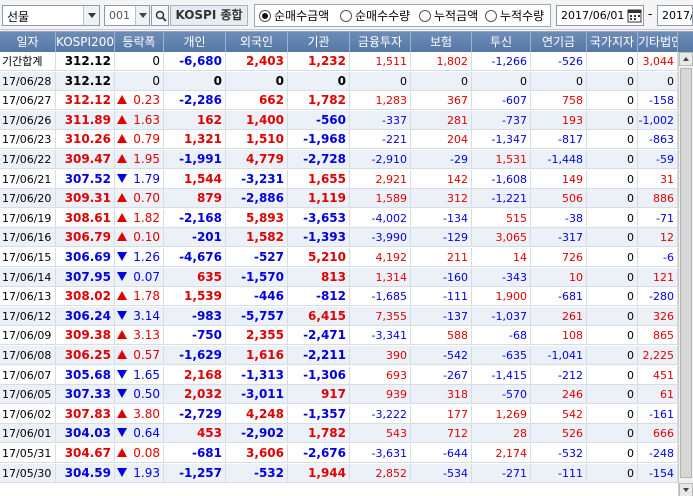  What do you see at coordinates (257, 101) in the screenshot?
I see `foreign-cell: 662` at bounding box center [257, 101].